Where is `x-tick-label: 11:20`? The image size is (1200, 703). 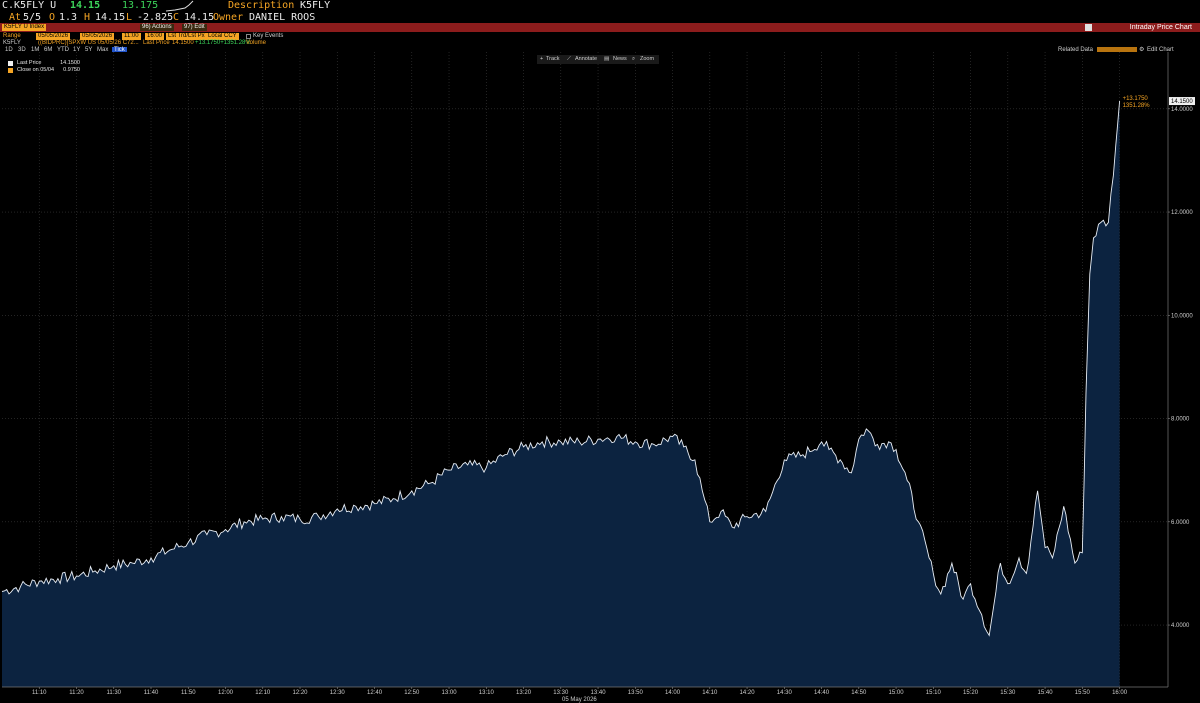 x-tick-label: 11:20 is located at coordinates (76, 693).